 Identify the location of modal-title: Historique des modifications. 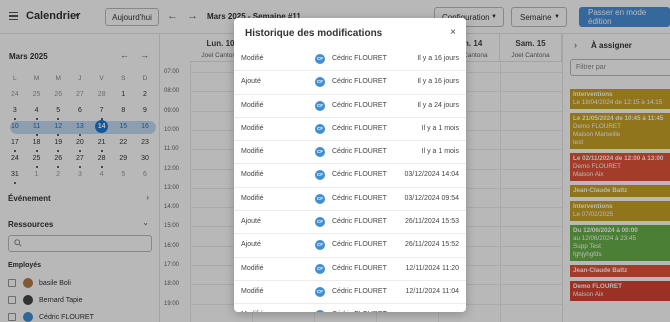
(314, 33).